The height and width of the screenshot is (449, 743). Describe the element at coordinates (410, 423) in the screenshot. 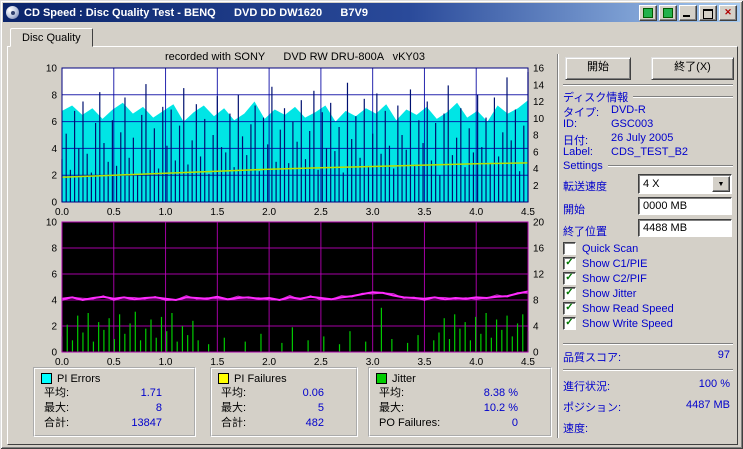

I see `po-failures-label: PO Failures:` at that location.